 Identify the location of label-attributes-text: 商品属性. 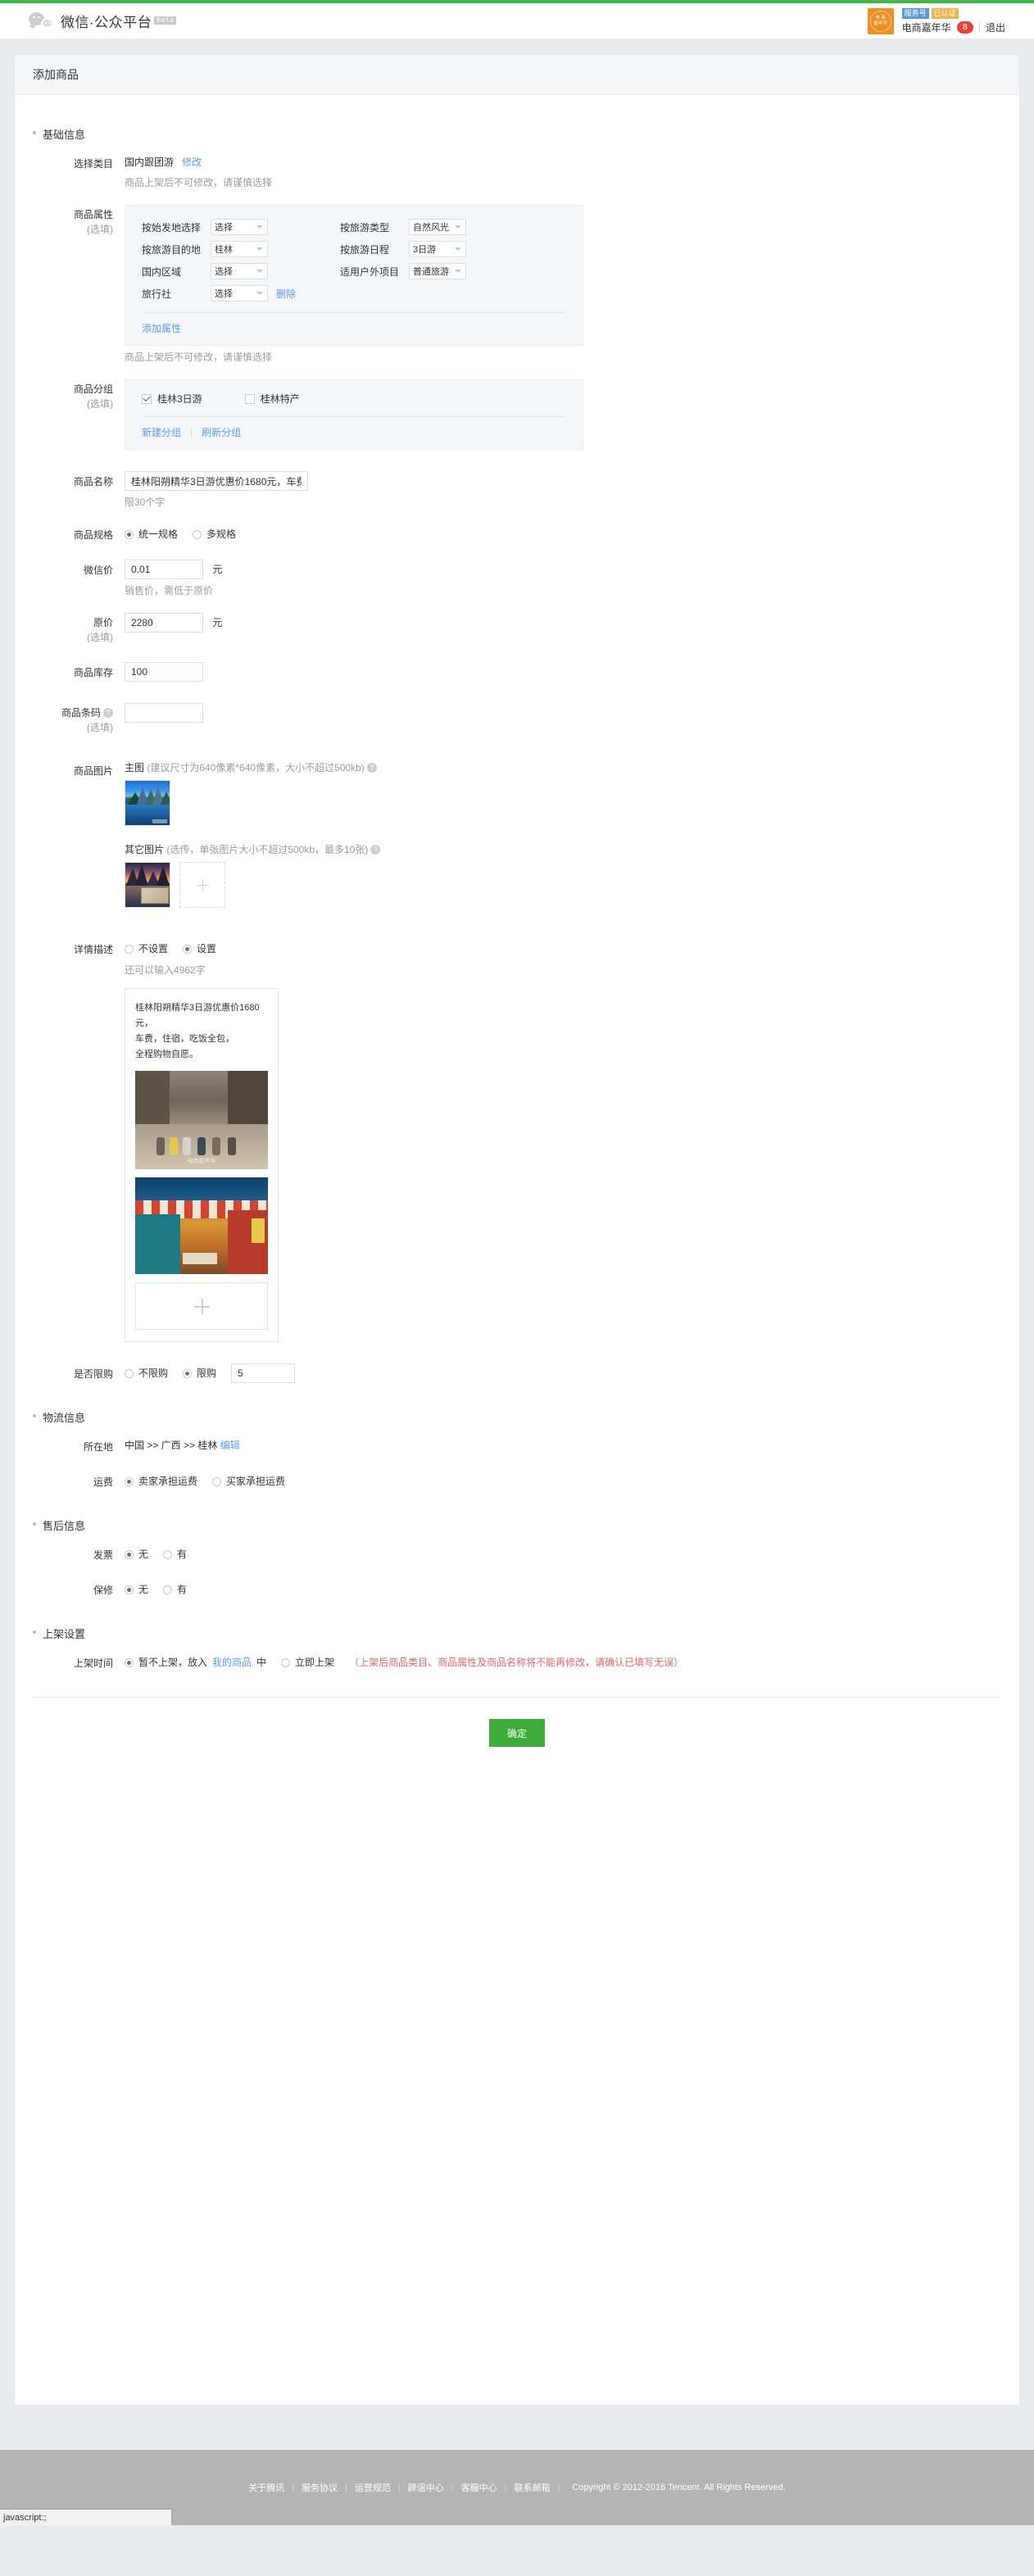
(93, 215).